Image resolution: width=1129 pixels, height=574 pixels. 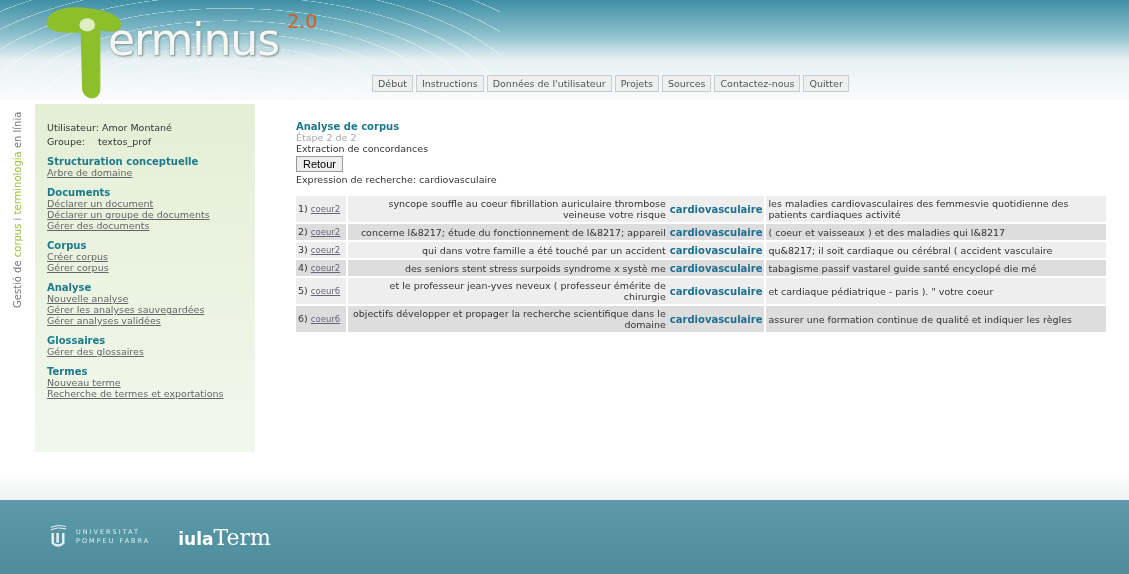 I want to click on logo-text: Term, so click(x=242, y=537).